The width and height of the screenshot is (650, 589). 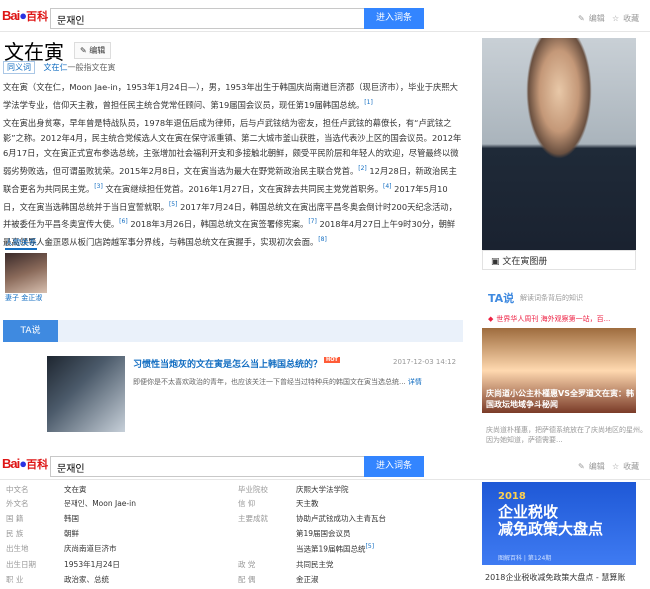 What do you see at coordinates (98, 186) in the screenshot?
I see `ref-link: [3]` at bounding box center [98, 186].